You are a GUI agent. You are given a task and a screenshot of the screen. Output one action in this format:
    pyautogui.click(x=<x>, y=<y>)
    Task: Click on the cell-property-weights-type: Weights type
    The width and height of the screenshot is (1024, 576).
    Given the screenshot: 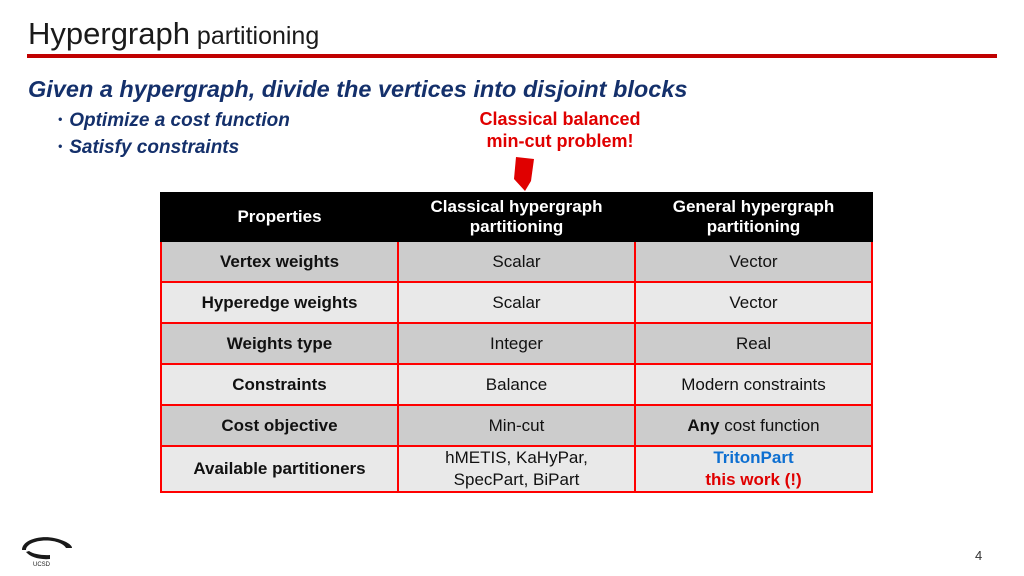 What is the action you would take?
    pyautogui.click(x=279, y=343)
    